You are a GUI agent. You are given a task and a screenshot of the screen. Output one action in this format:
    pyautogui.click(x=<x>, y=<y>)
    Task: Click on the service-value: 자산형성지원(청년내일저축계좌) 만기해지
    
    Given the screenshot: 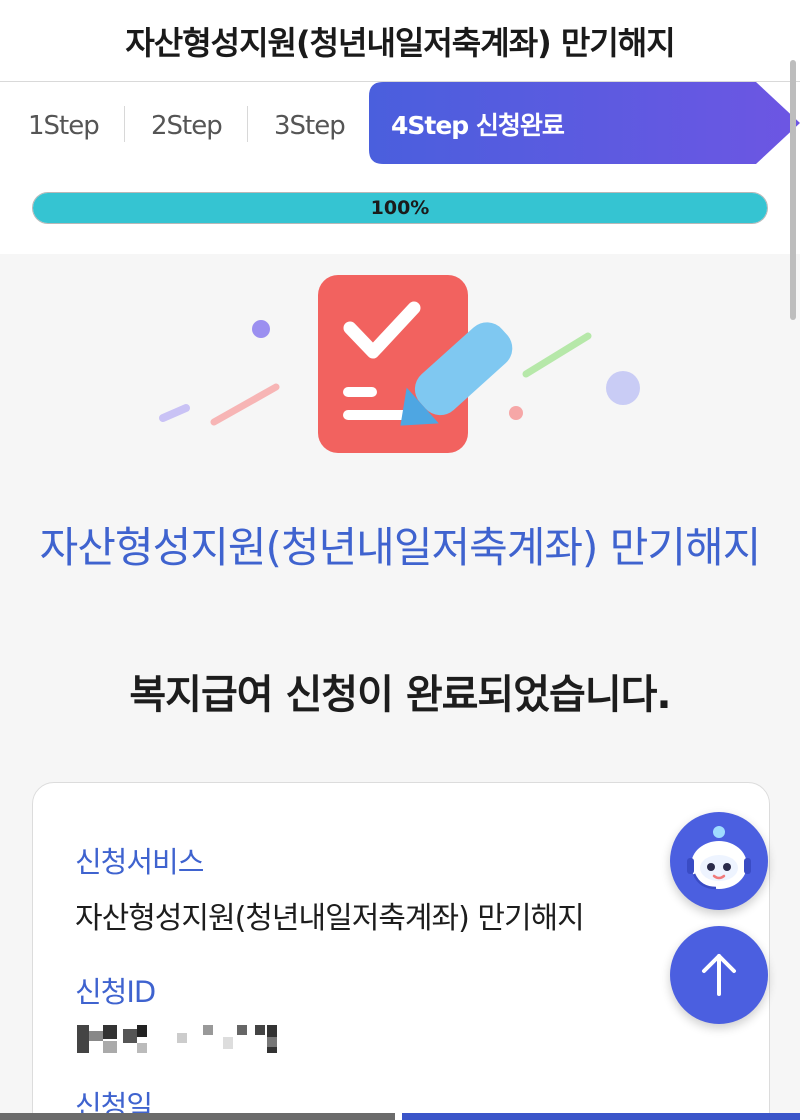 What is the action you would take?
    pyautogui.click(x=330, y=918)
    